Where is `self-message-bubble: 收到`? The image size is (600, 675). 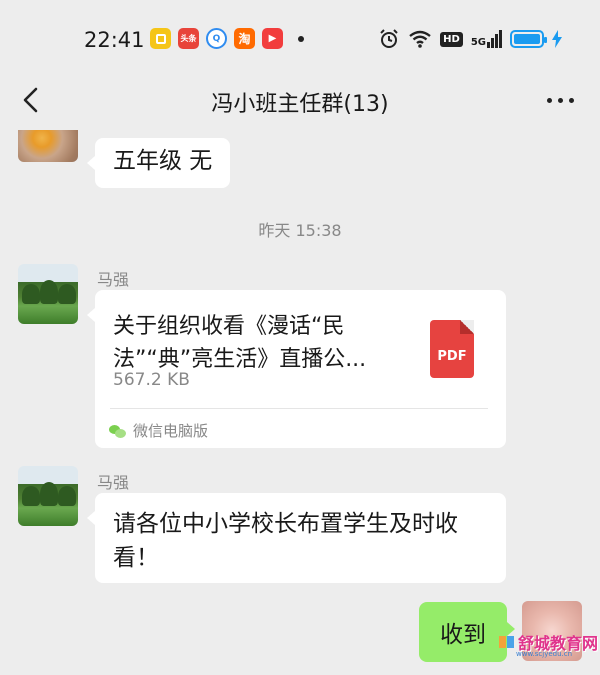 self-message-bubble: 收到 is located at coordinates (467, 632).